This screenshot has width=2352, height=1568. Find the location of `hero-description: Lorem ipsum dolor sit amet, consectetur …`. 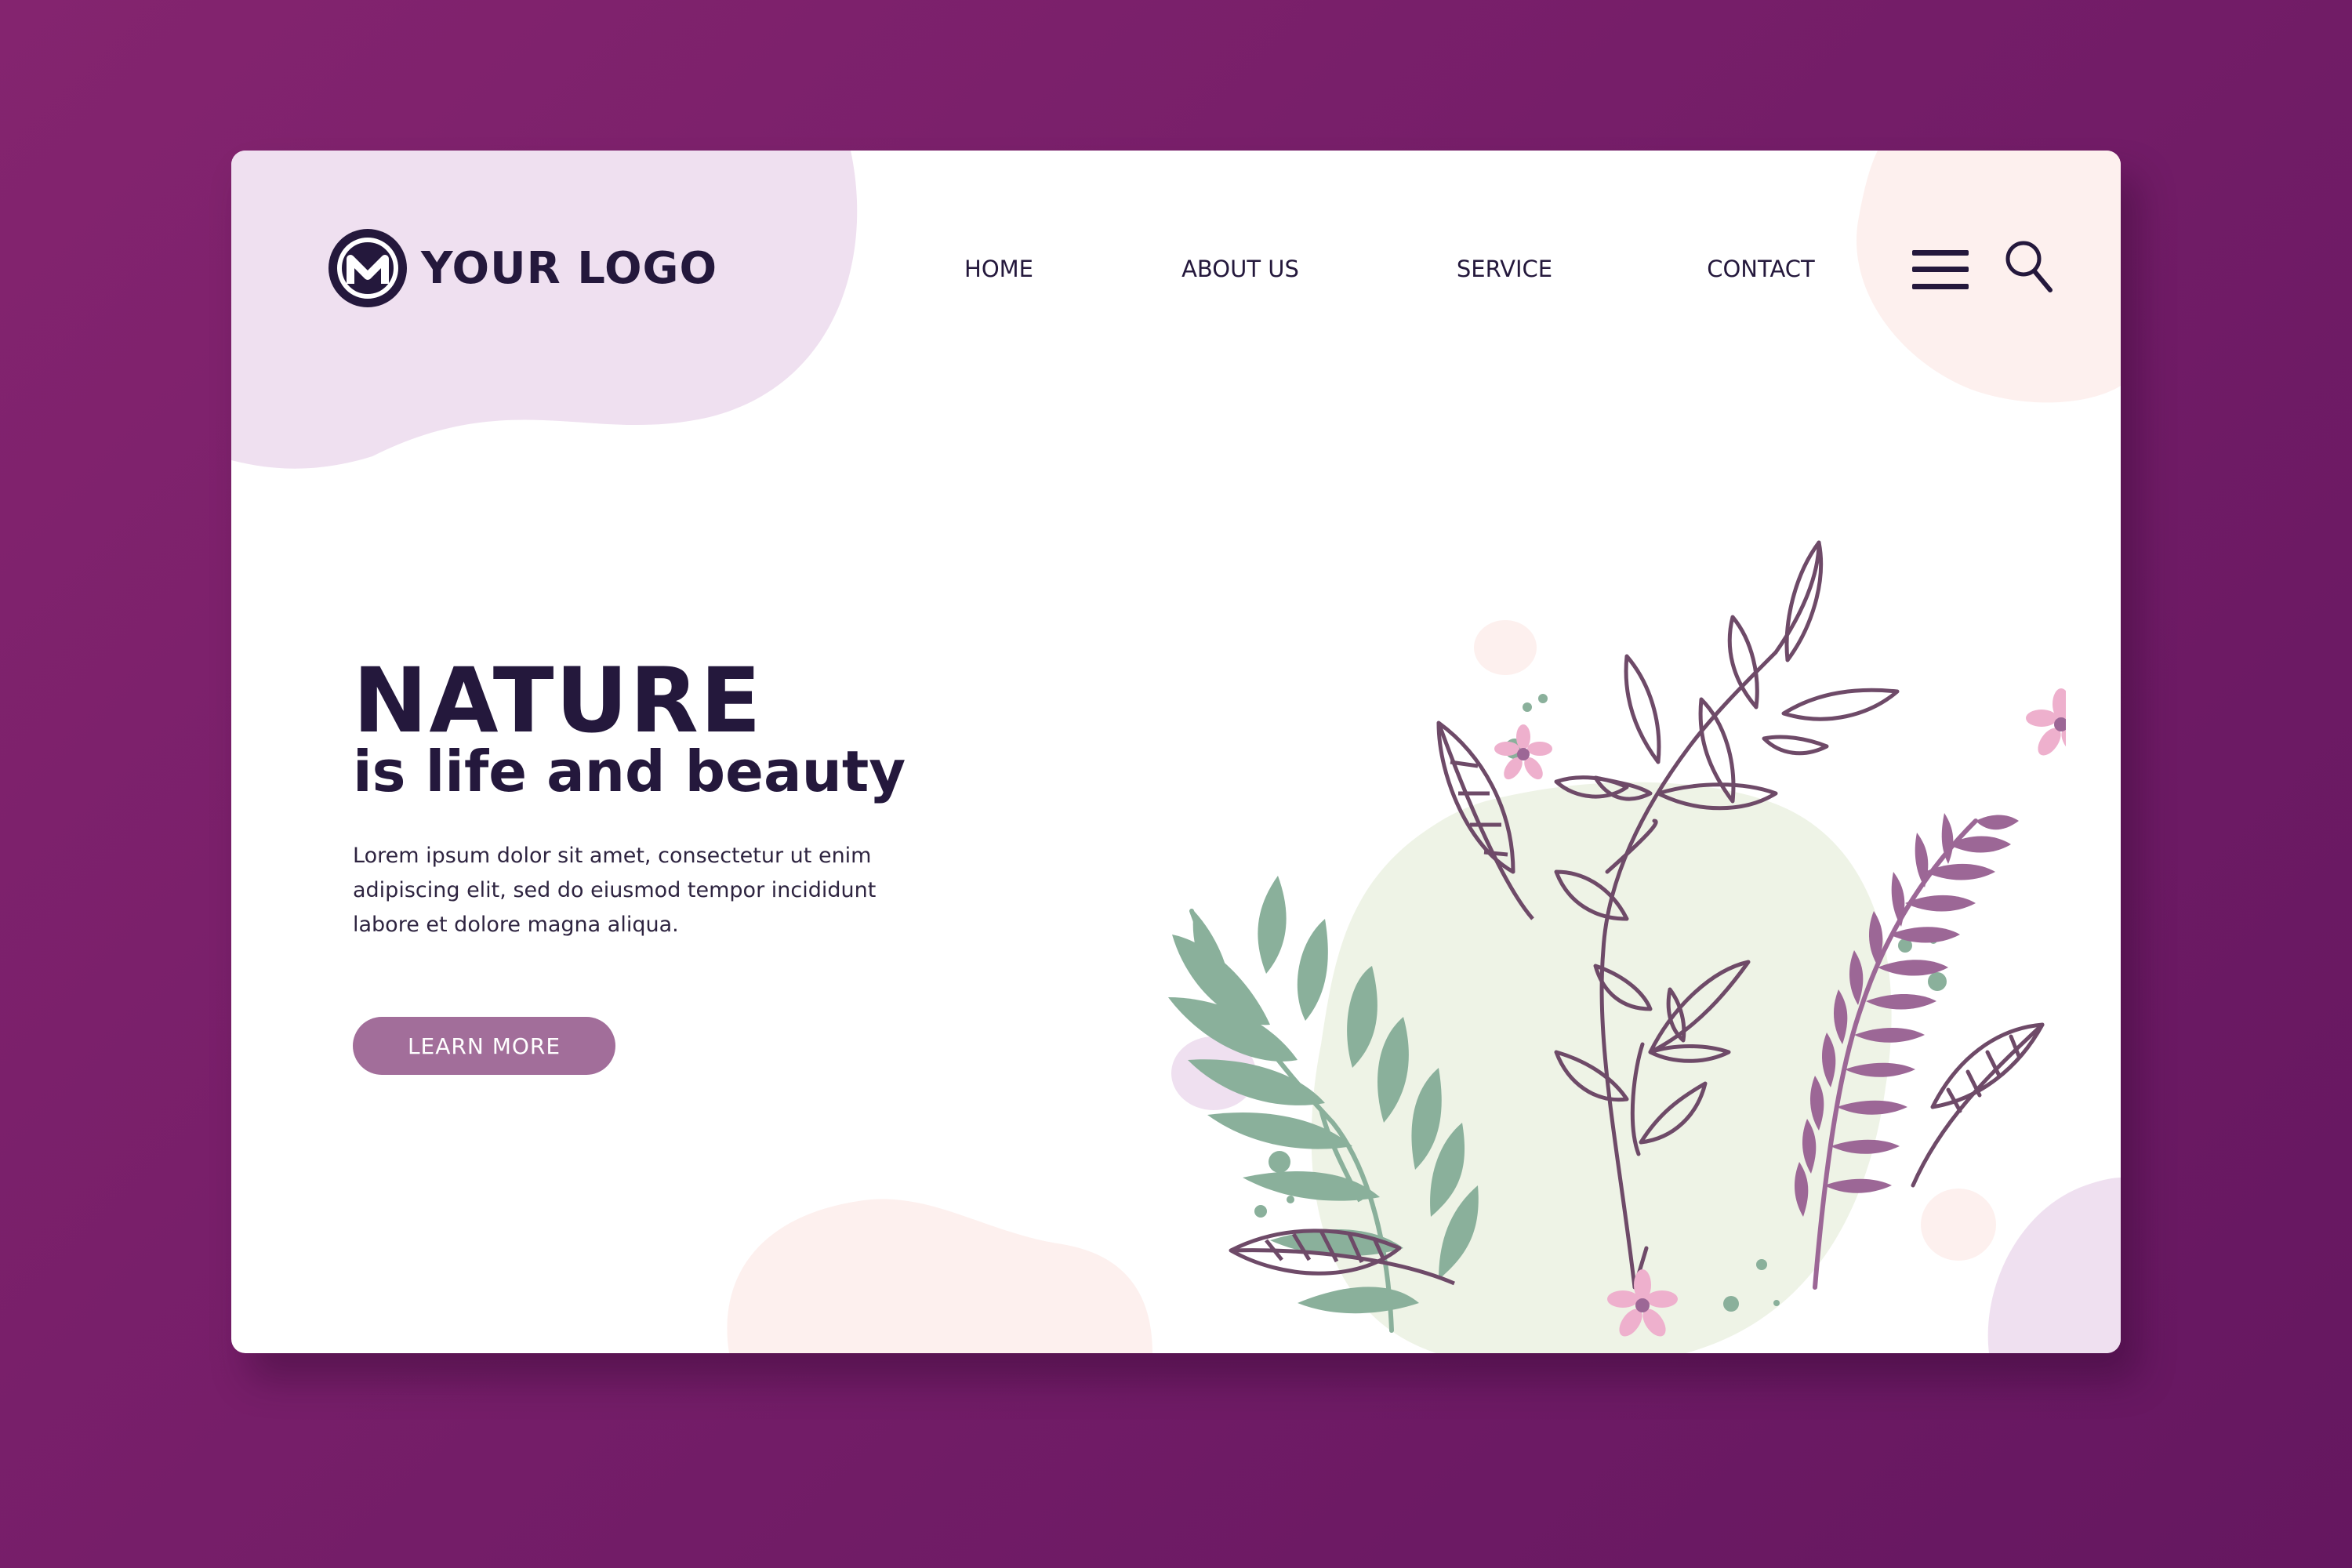

hero-description: Lorem ipsum dolor sit amet, consectetur … is located at coordinates (615, 890).